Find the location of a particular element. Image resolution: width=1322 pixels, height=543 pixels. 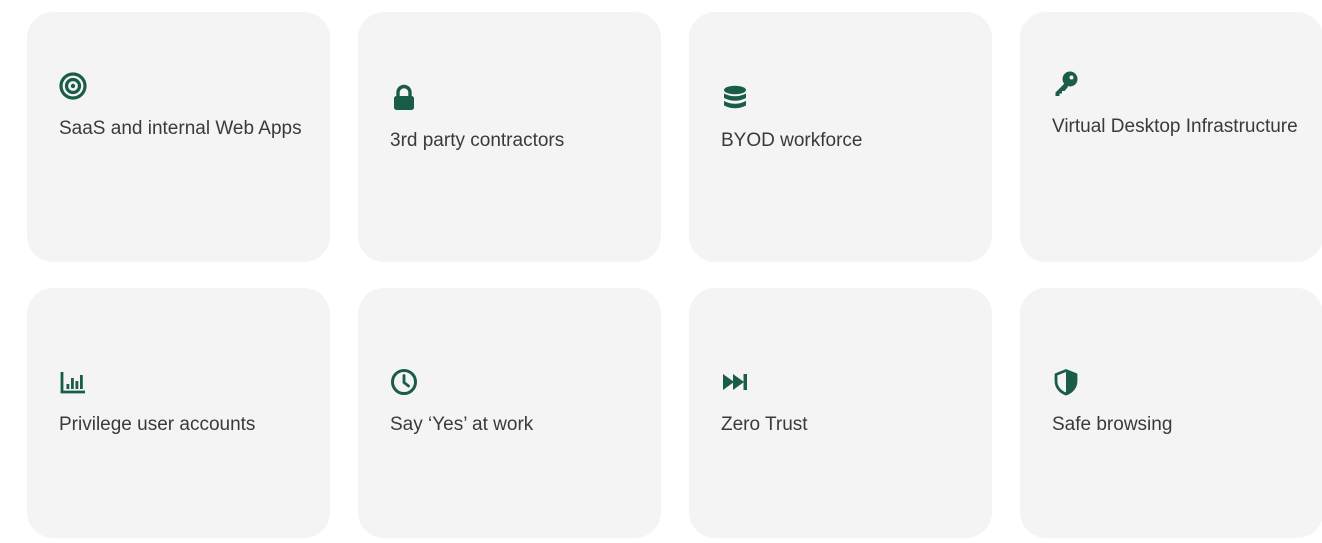

card-label: Privilege user accounts is located at coordinates (157, 424).